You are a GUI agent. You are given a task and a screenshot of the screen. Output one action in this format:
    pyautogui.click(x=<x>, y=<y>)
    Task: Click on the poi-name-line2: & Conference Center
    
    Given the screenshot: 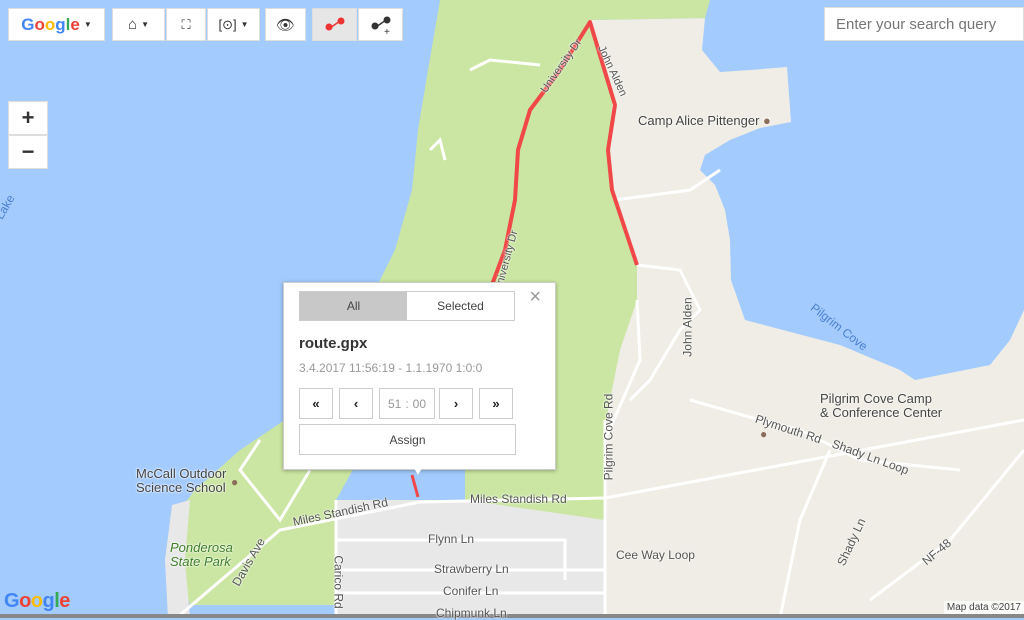 What is the action you would take?
    pyautogui.click(x=881, y=412)
    